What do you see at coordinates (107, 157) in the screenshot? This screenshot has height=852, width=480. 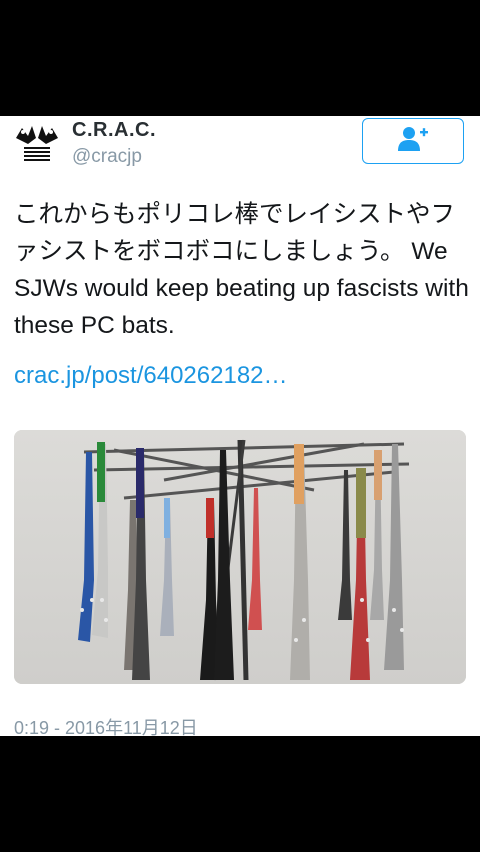 I see `author-handle: @cracjp` at bounding box center [107, 157].